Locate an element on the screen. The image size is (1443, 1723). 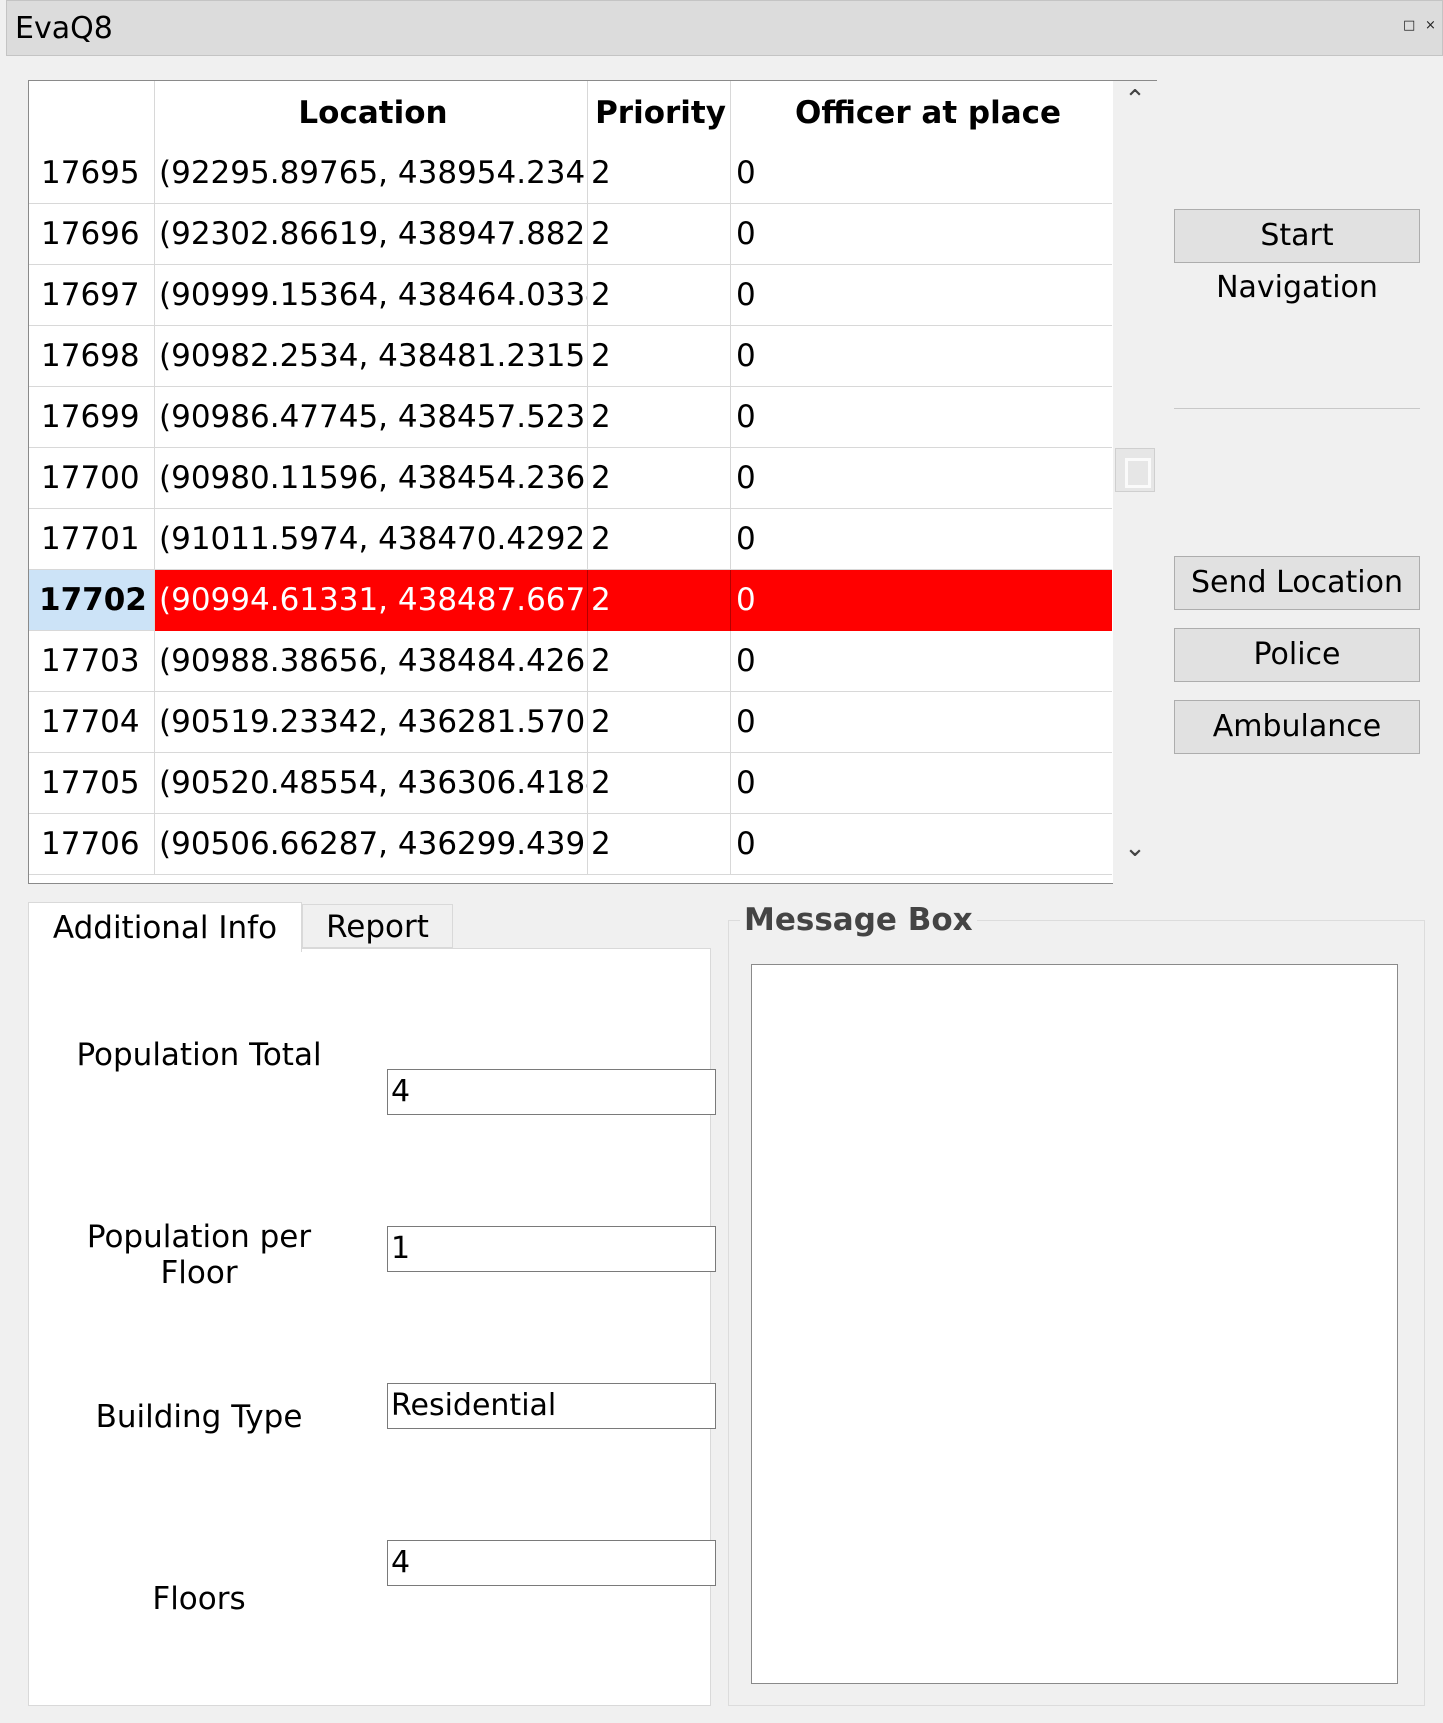
population-per-floor-label: Population per Floor is located at coordinates (199, 1255).